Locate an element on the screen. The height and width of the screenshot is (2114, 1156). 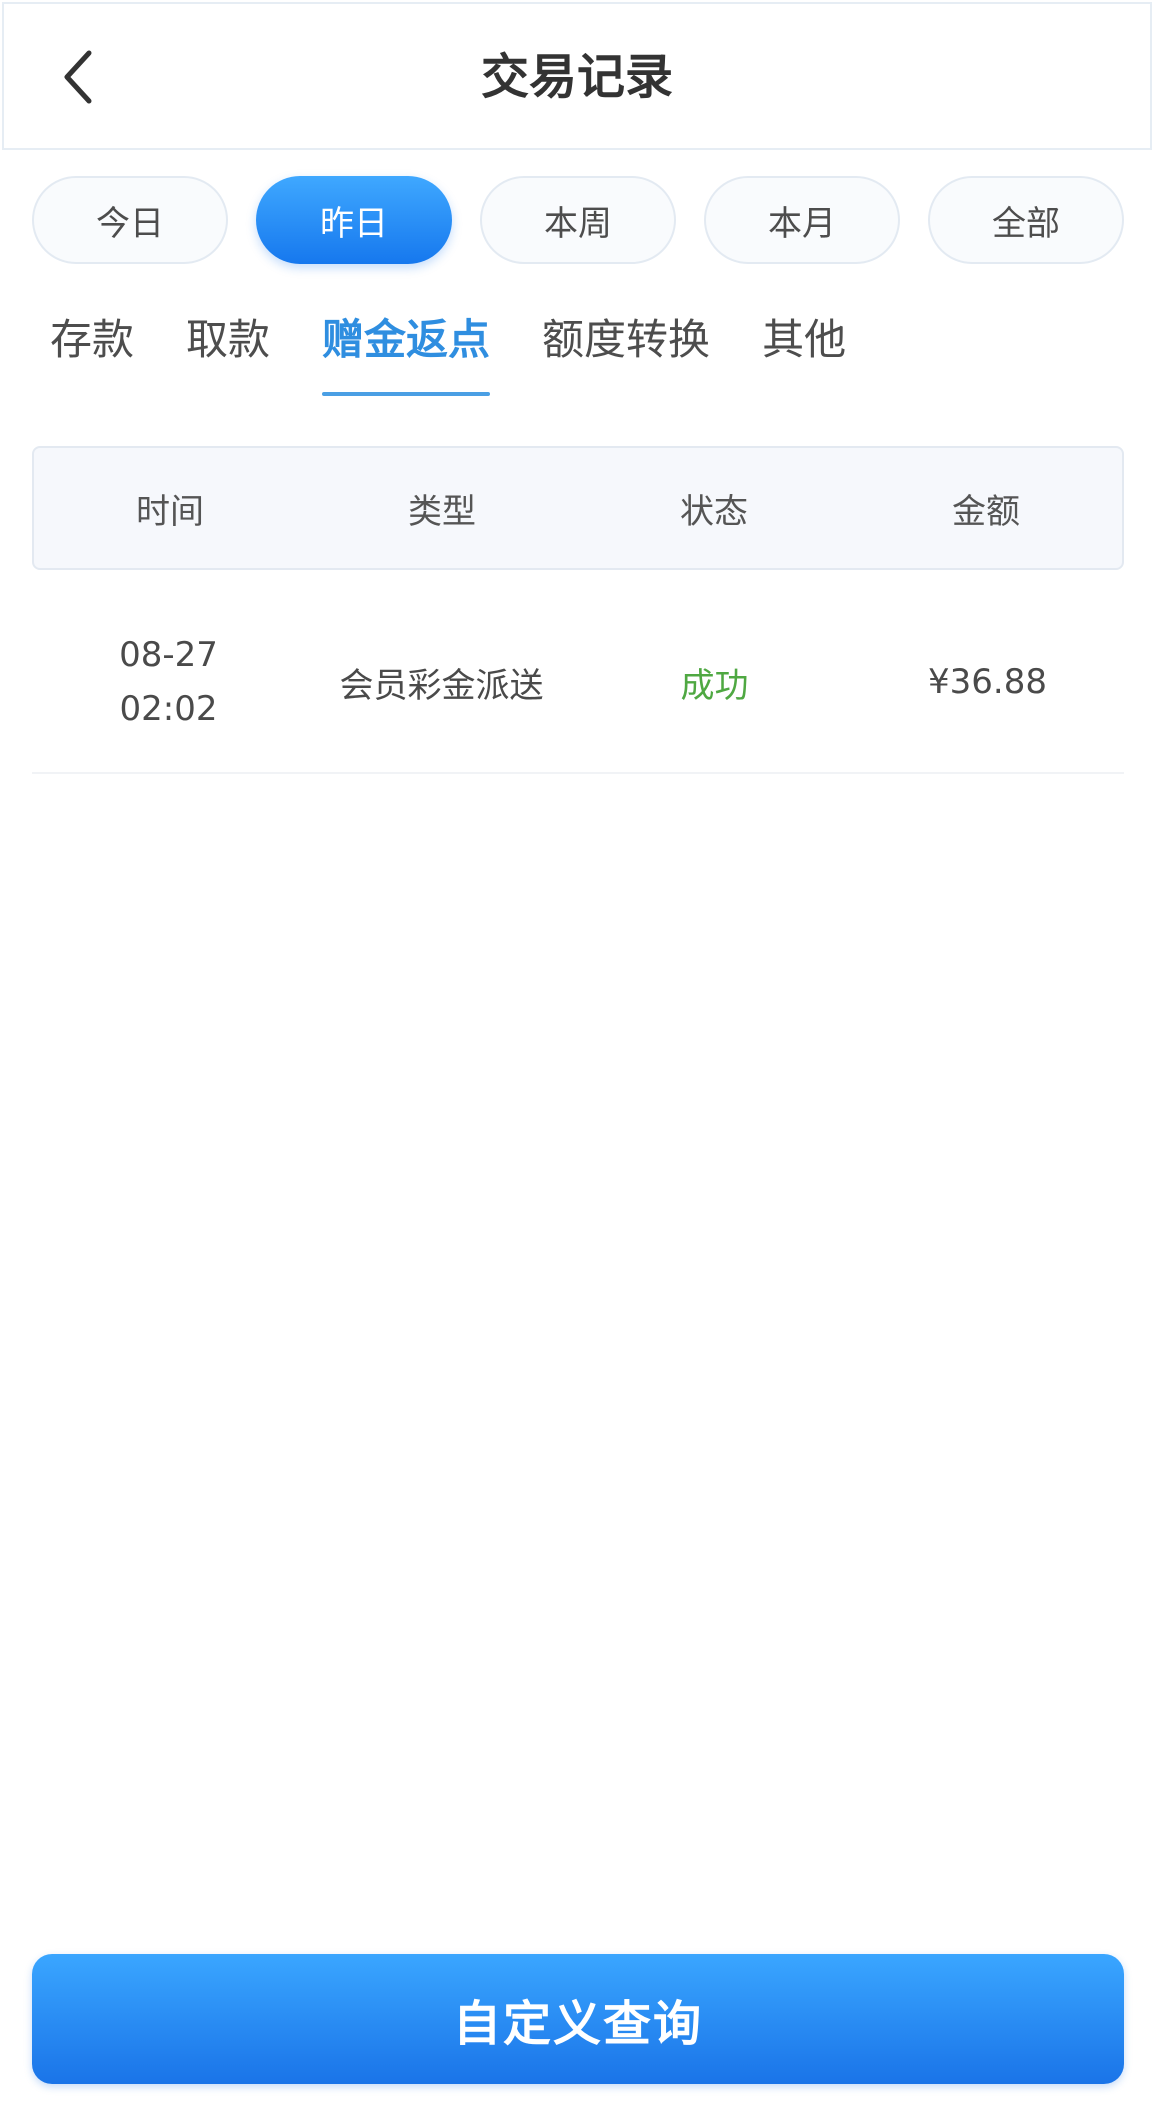
table-row: 08-27 02:02 会员彩金派送 成功 ¥36.88 is located at coordinates (578, 683).